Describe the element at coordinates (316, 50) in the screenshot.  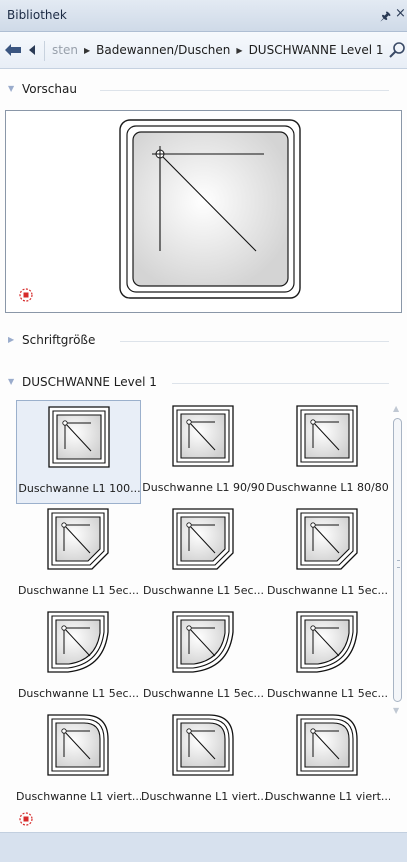
I see `breadcrumb-item-current: DUSCHWANNE Level 1` at that location.